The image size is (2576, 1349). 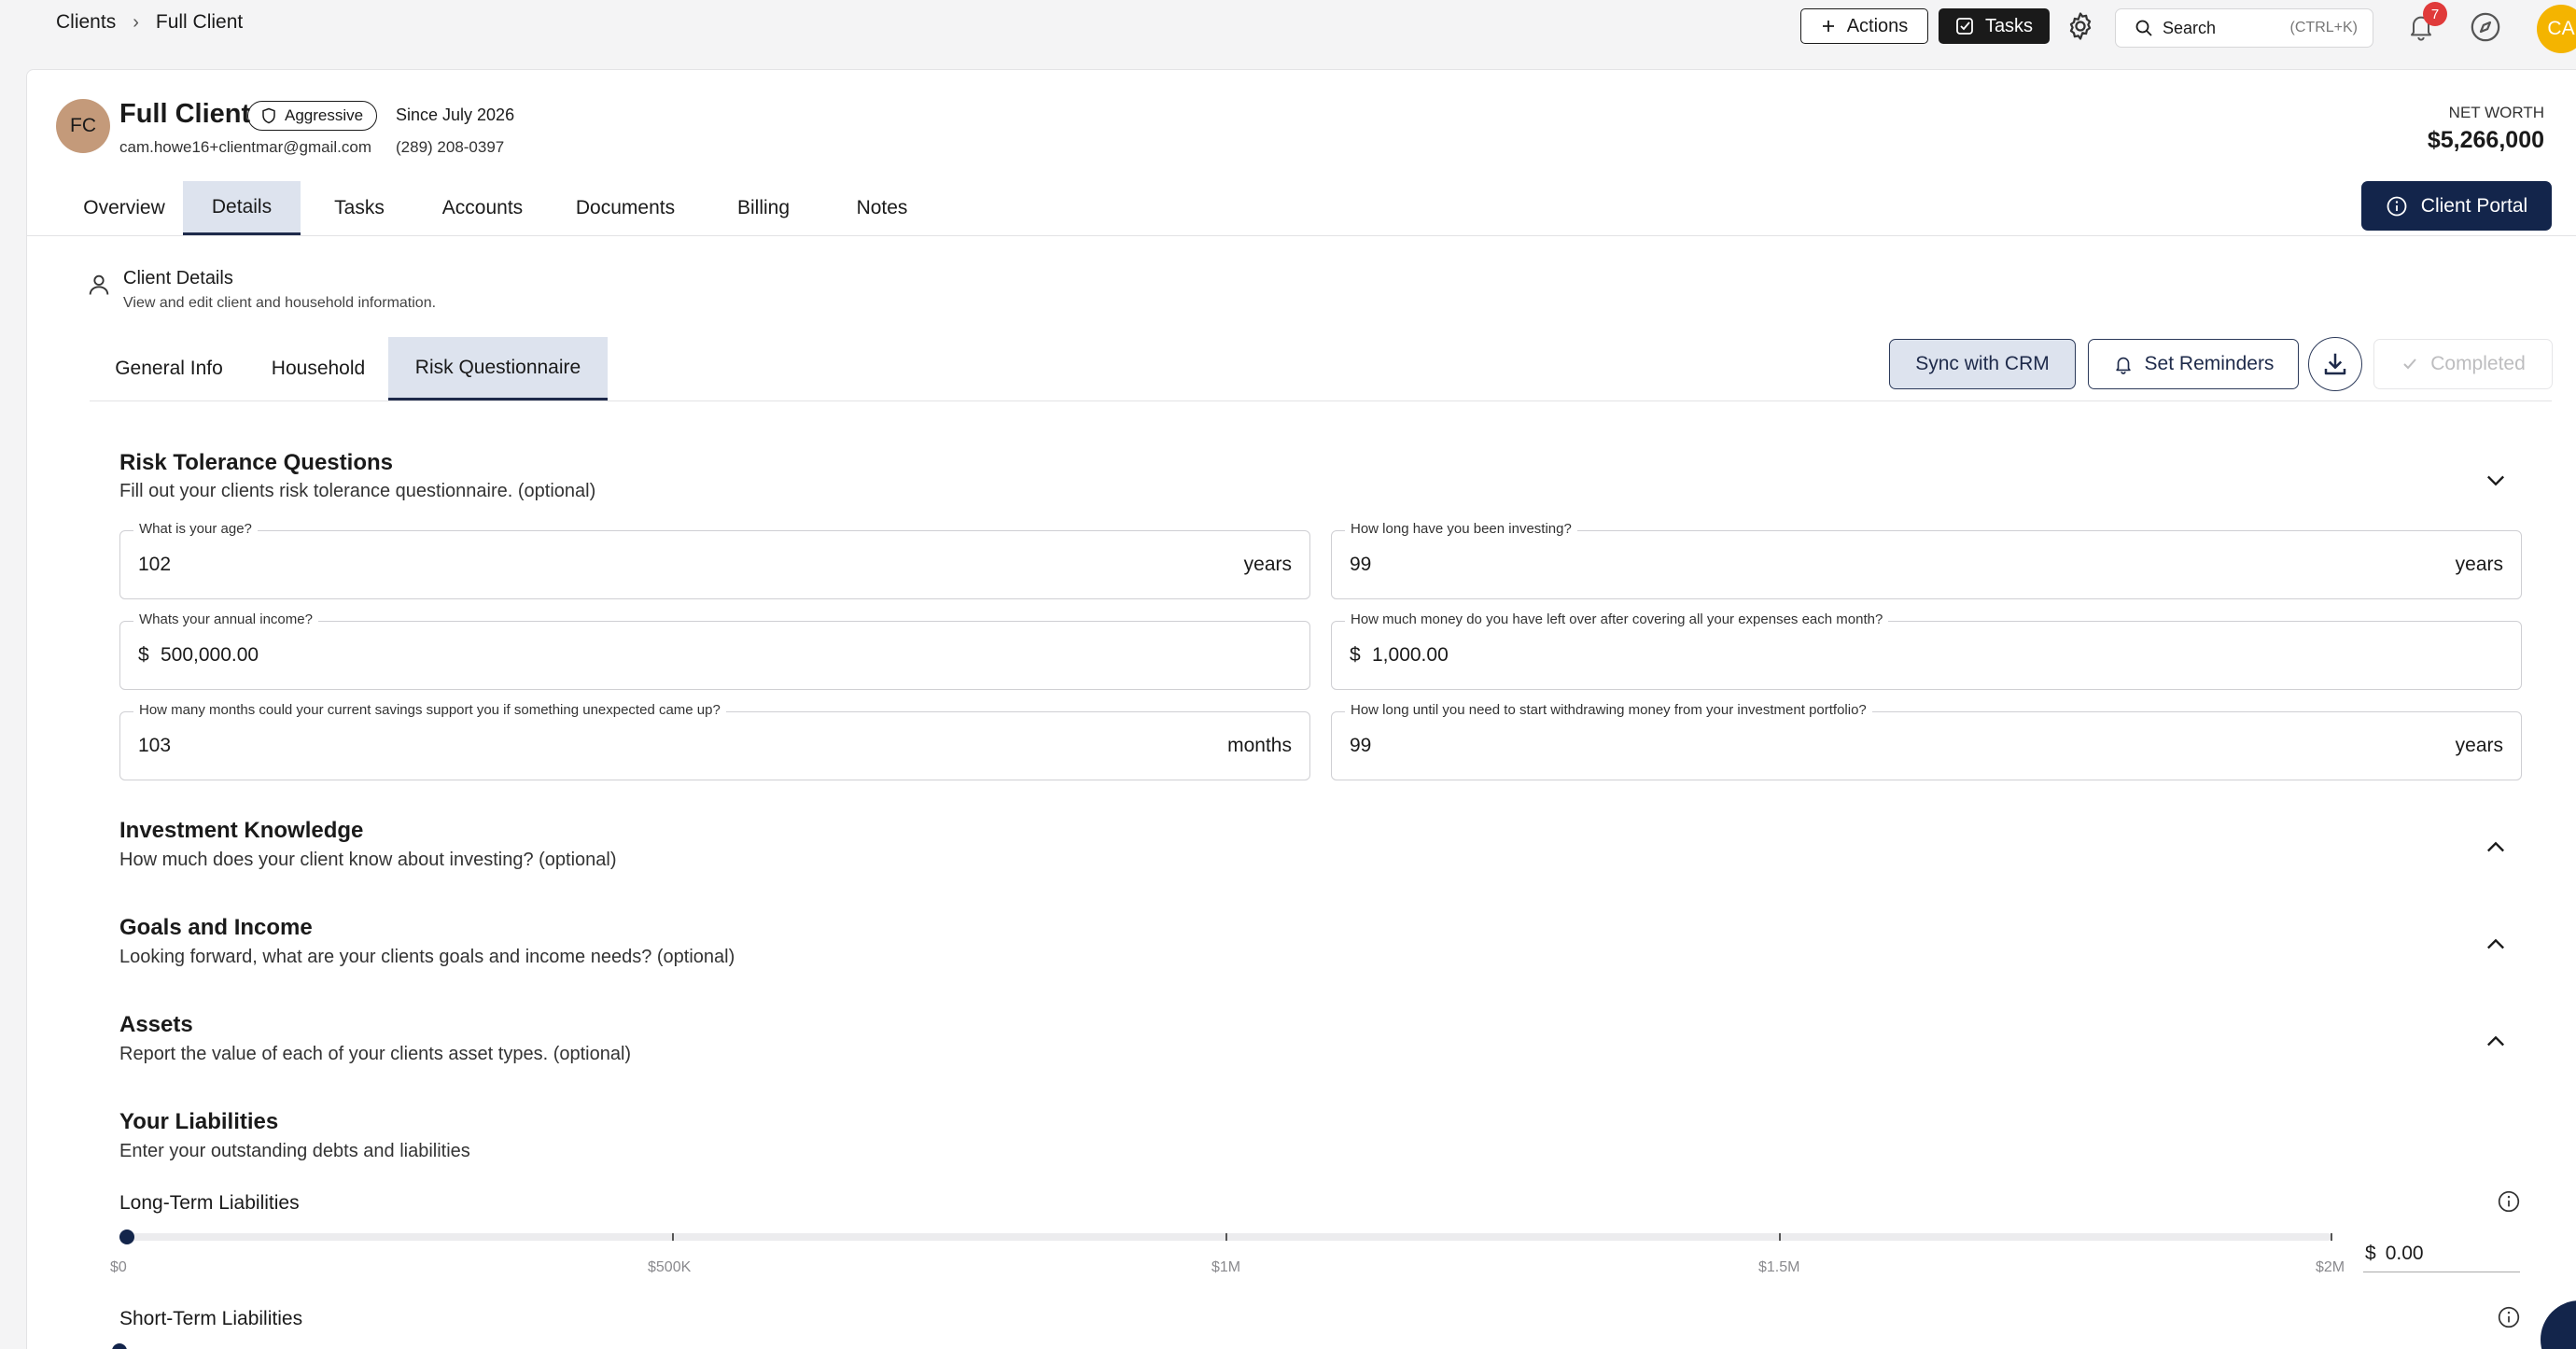 I want to click on tab-notes: Notes, so click(x=882, y=208).